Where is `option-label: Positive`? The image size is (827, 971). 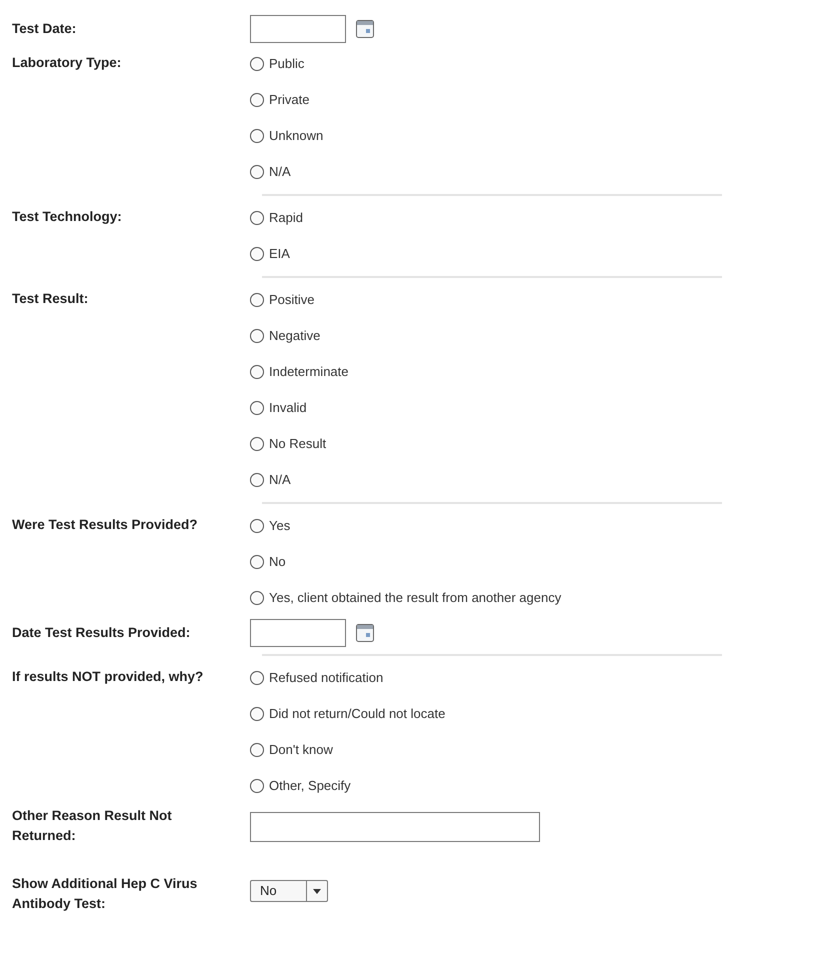
option-label: Positive is located at coordinates (292, 300).